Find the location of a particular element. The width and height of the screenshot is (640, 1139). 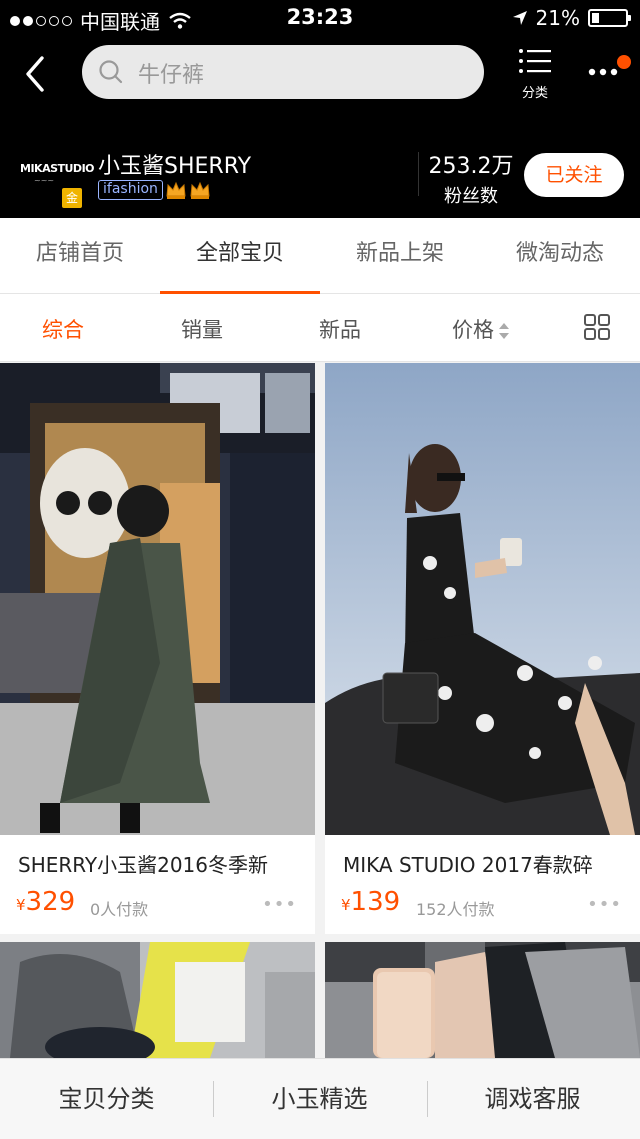

item-categories-button: 宝贝分类 is located at coordinates (106, 1099).